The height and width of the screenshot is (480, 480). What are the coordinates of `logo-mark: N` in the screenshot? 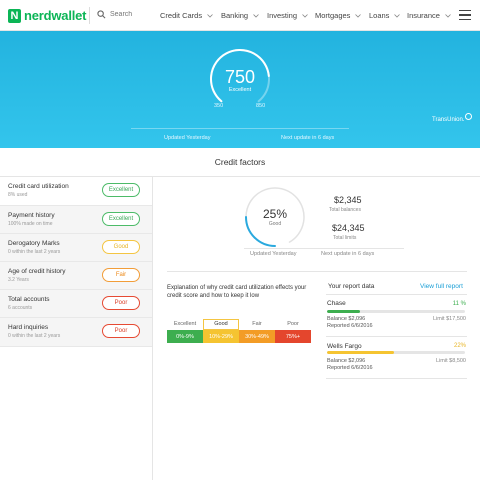 It's located at (14, 15).